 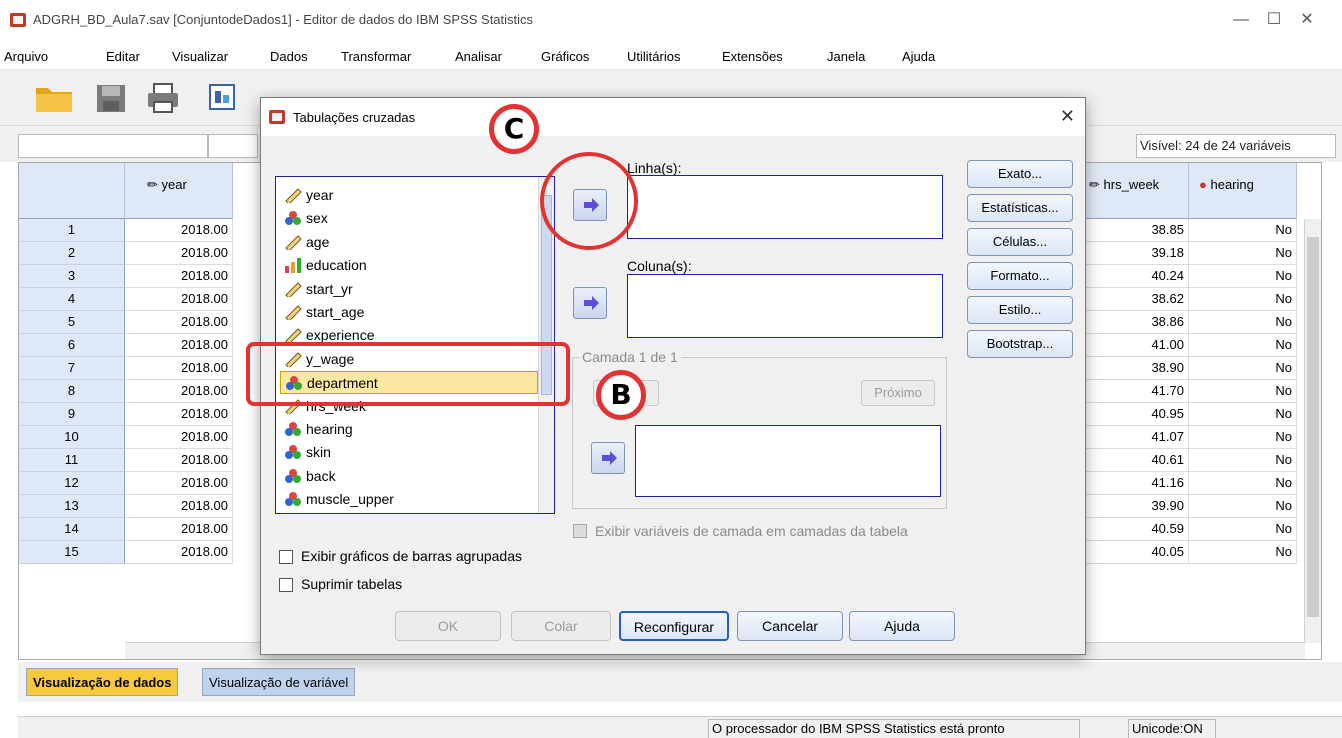 I want to click on menu-janela: Janela, so click(x=846, y=56).